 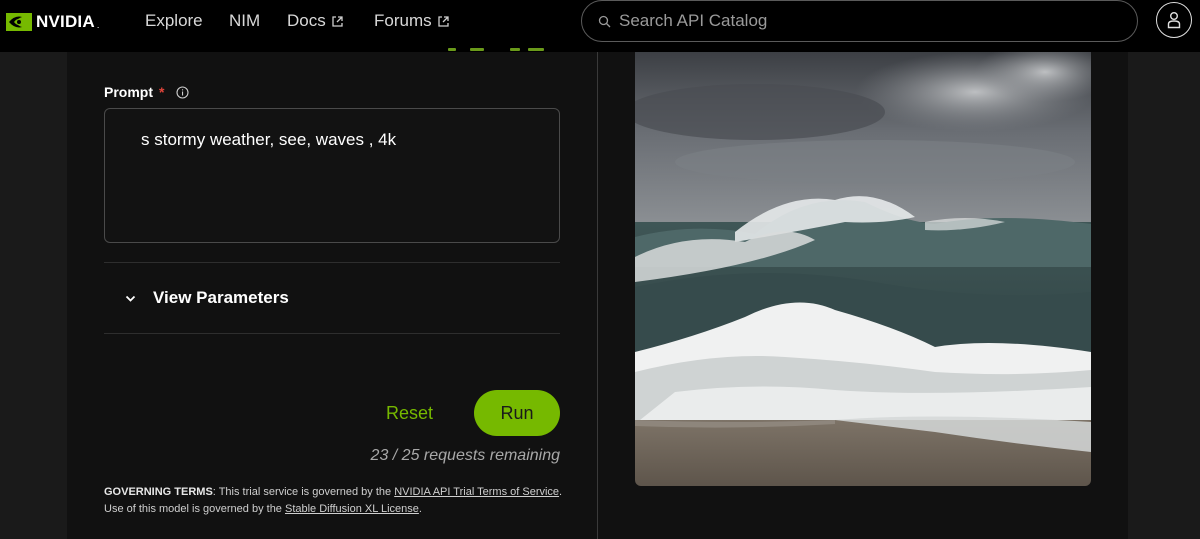 I want to click on search-bar, so click(x=859, y=21).